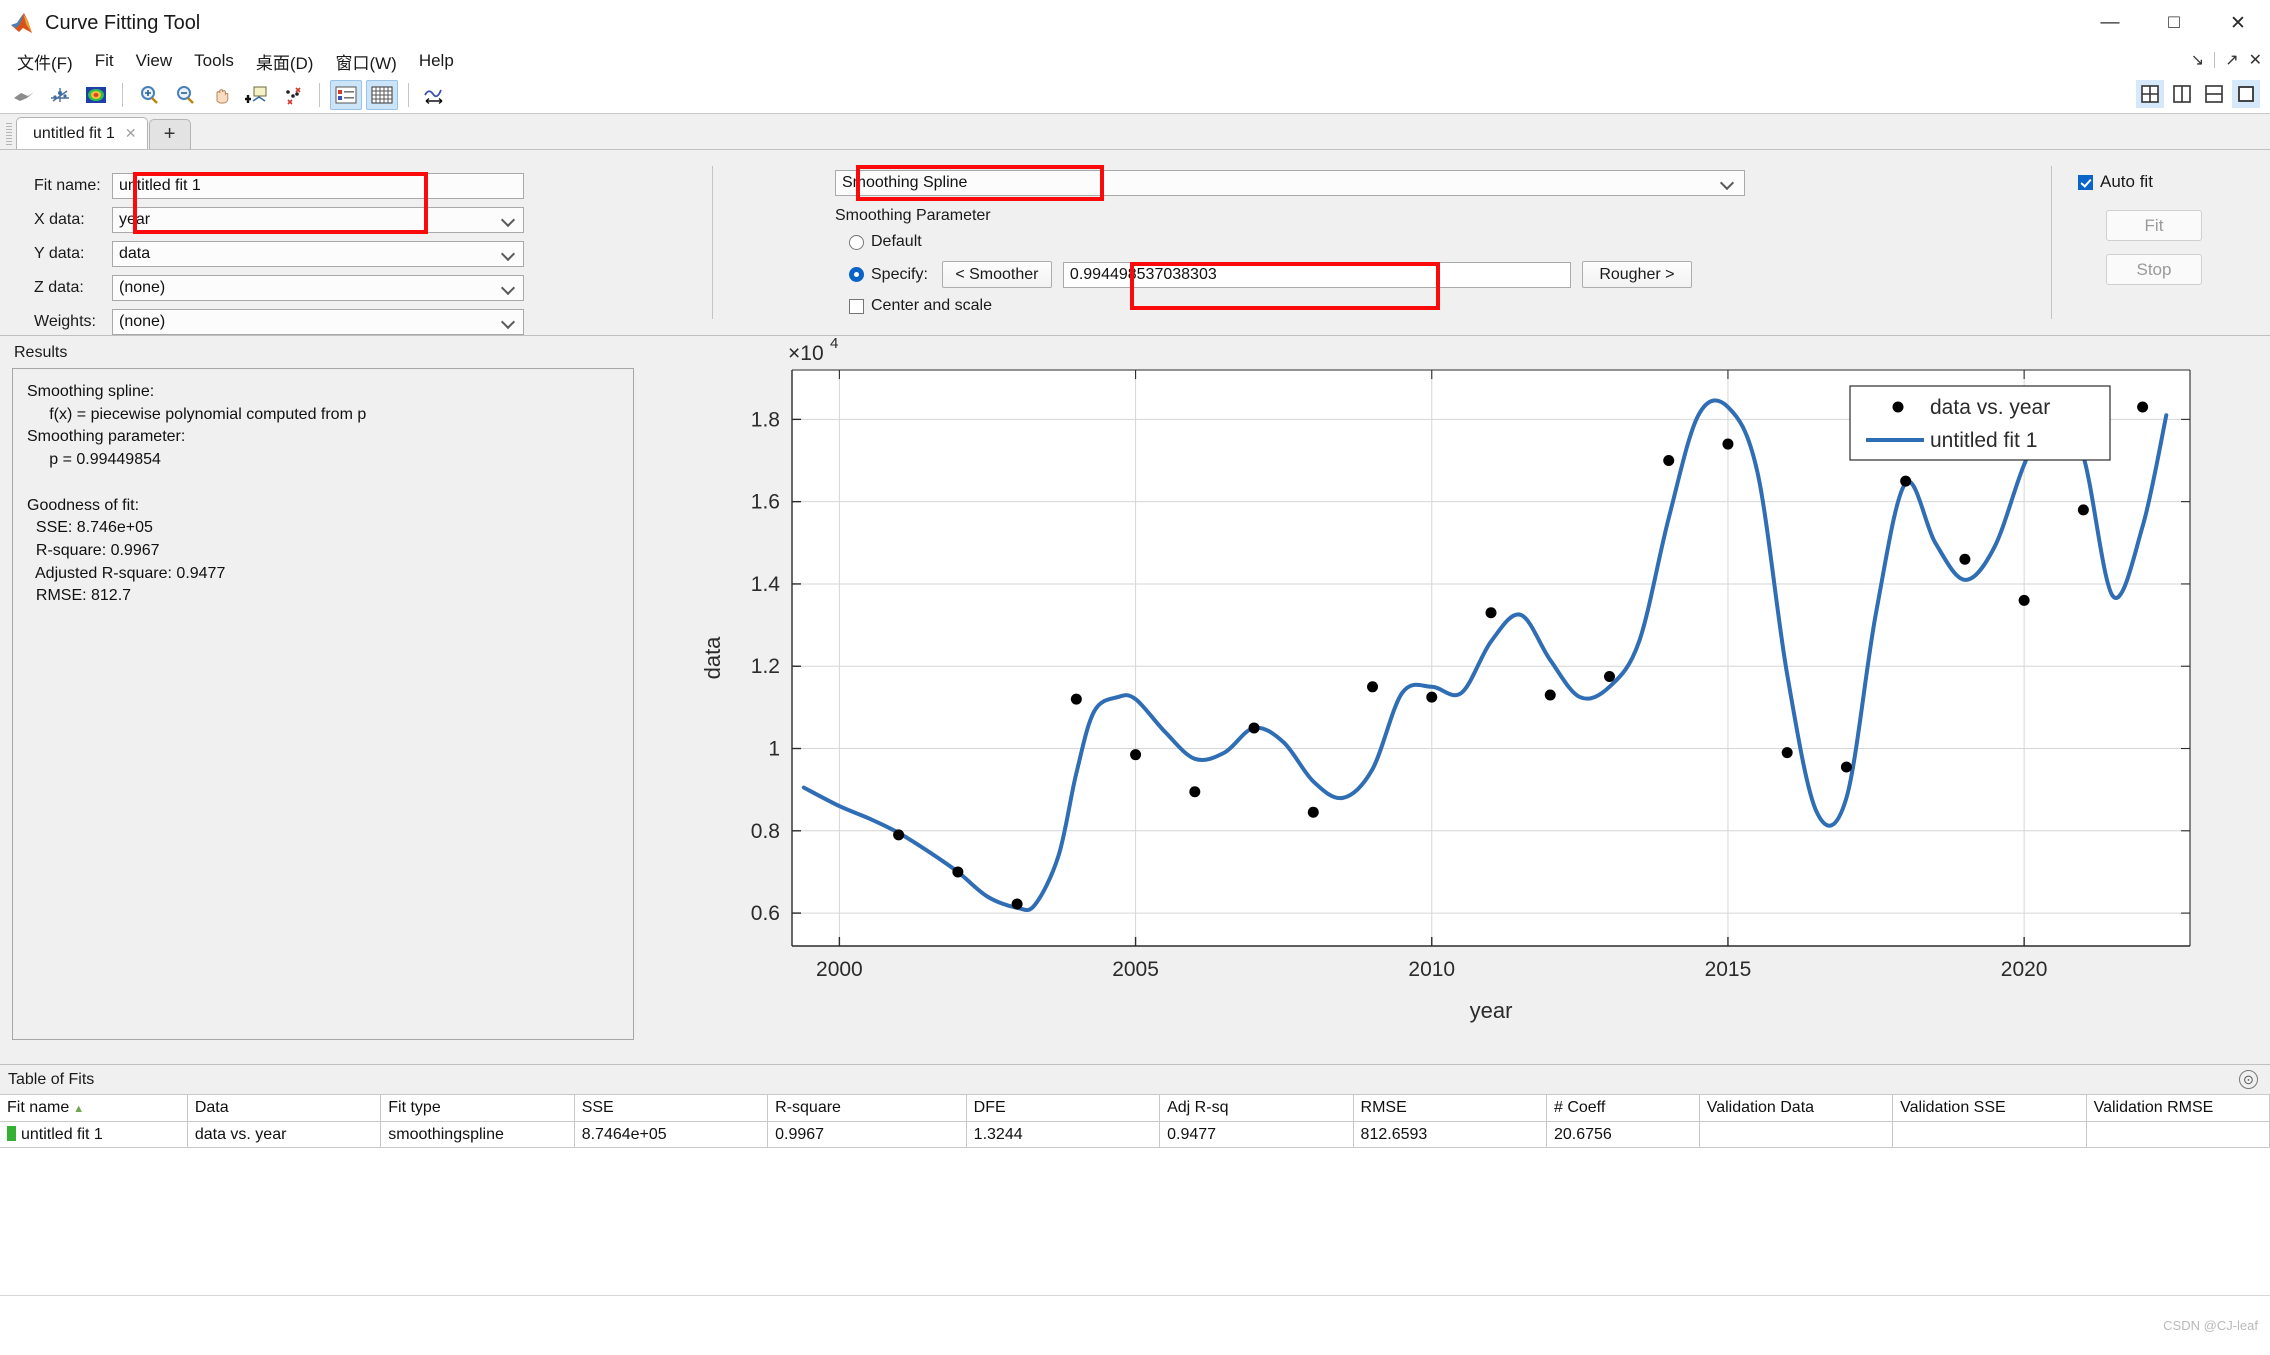 The width and height of the screenshot is (2270, 1355). What do you see at coordinates (1623, 1108) in the screenshot?
I see `col-num-coeff: # Coeff` at bounding box center [1623, 1108].